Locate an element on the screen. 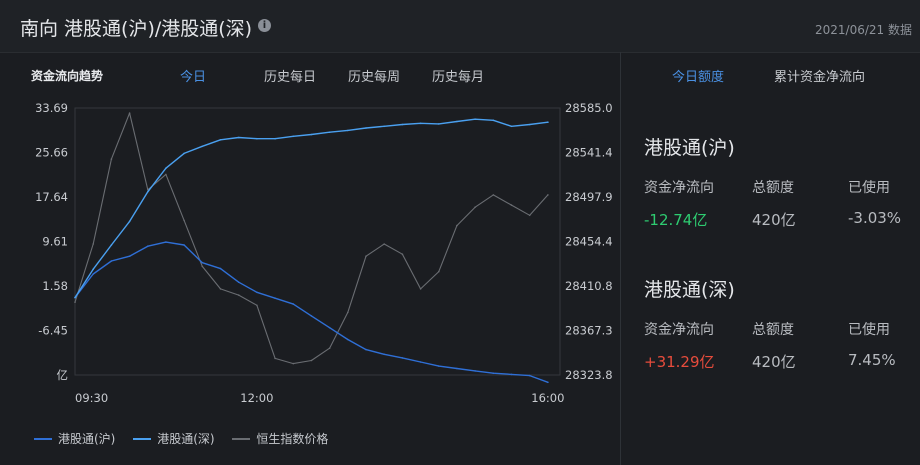  y-right-tick-label: 28367.3 is located at coordinates (589, 331).